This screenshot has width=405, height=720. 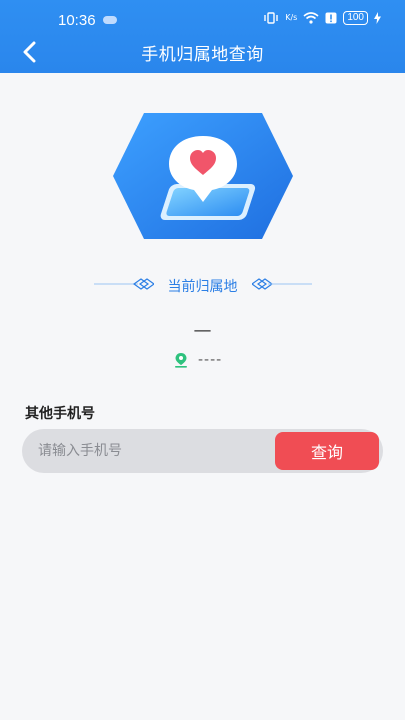 What do you see at coordinates (322, 18) in the screenshot?
I see `status-icons: K/s 100` at bounding box center [322, 18].